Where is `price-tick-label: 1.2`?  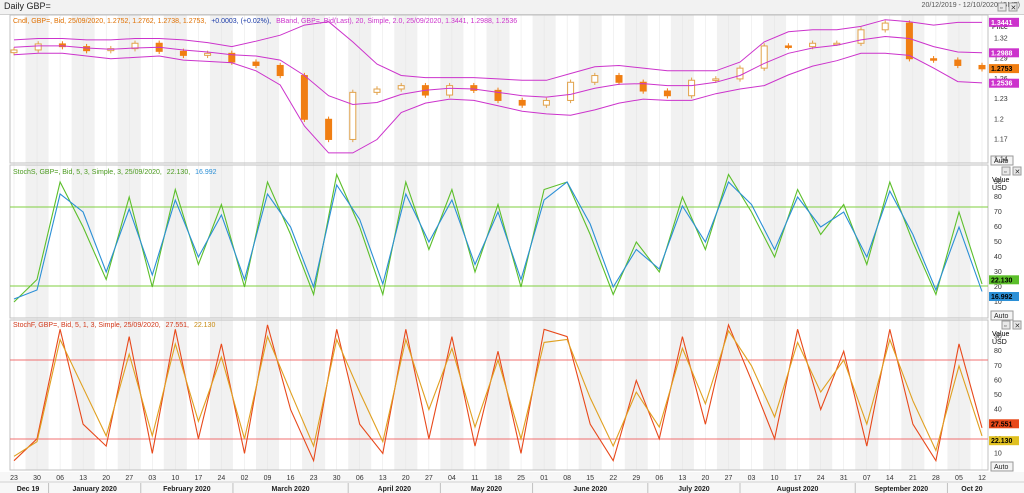
price-tick-label: 1.2 is located at coordinates (999, 119).